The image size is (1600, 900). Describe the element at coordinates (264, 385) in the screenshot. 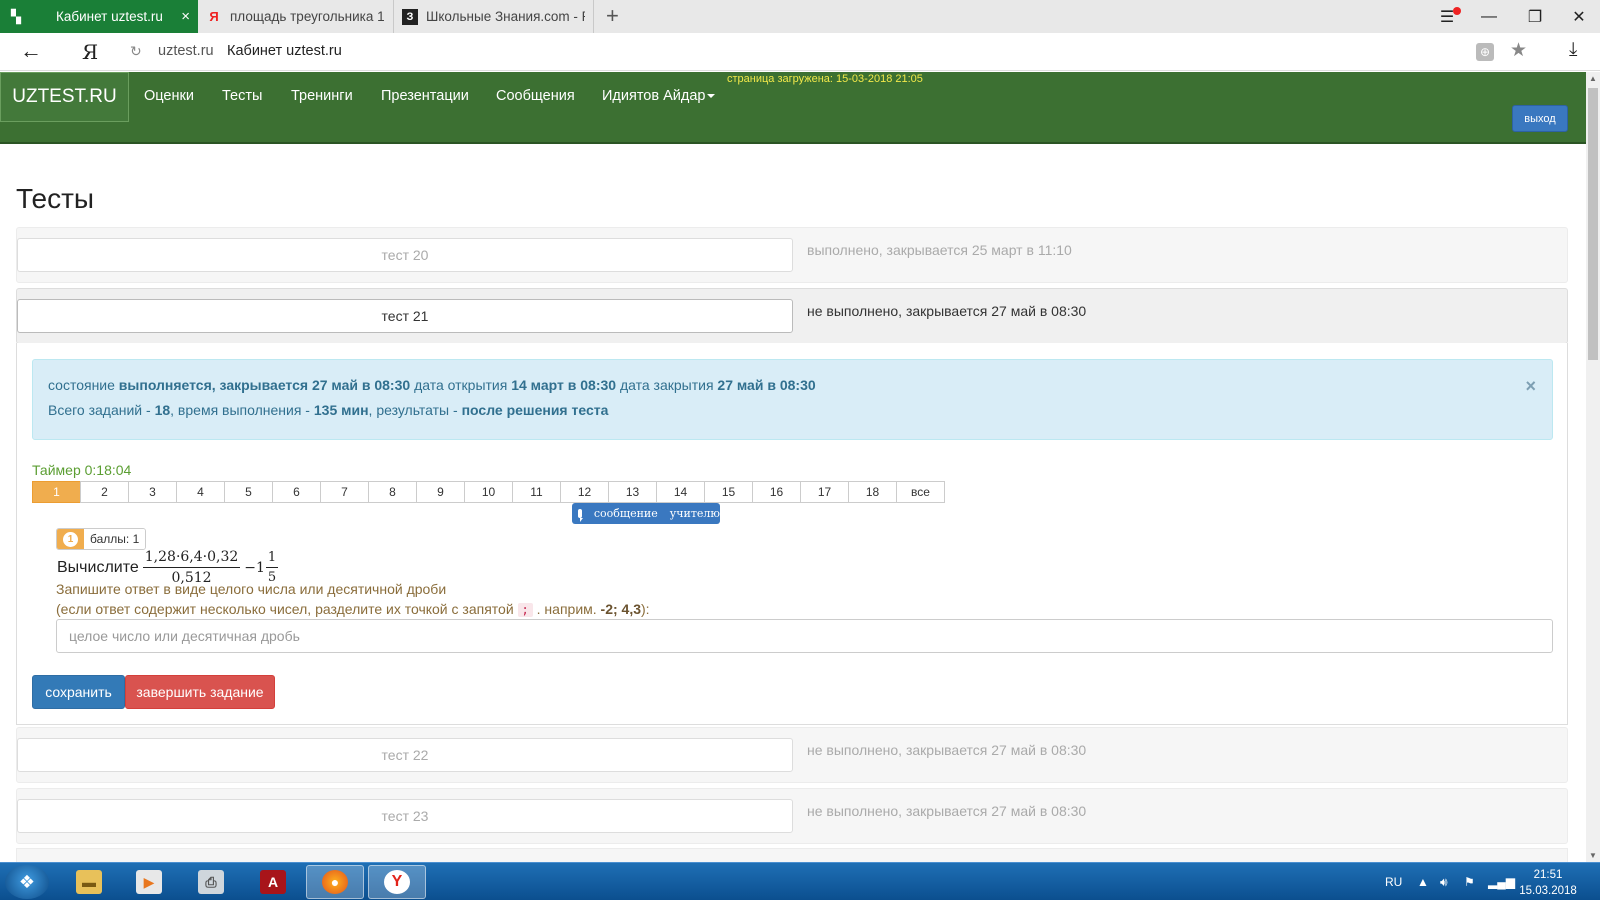

I see `state-value: выполняется, закрывается 27 май в 08:30` at that location.